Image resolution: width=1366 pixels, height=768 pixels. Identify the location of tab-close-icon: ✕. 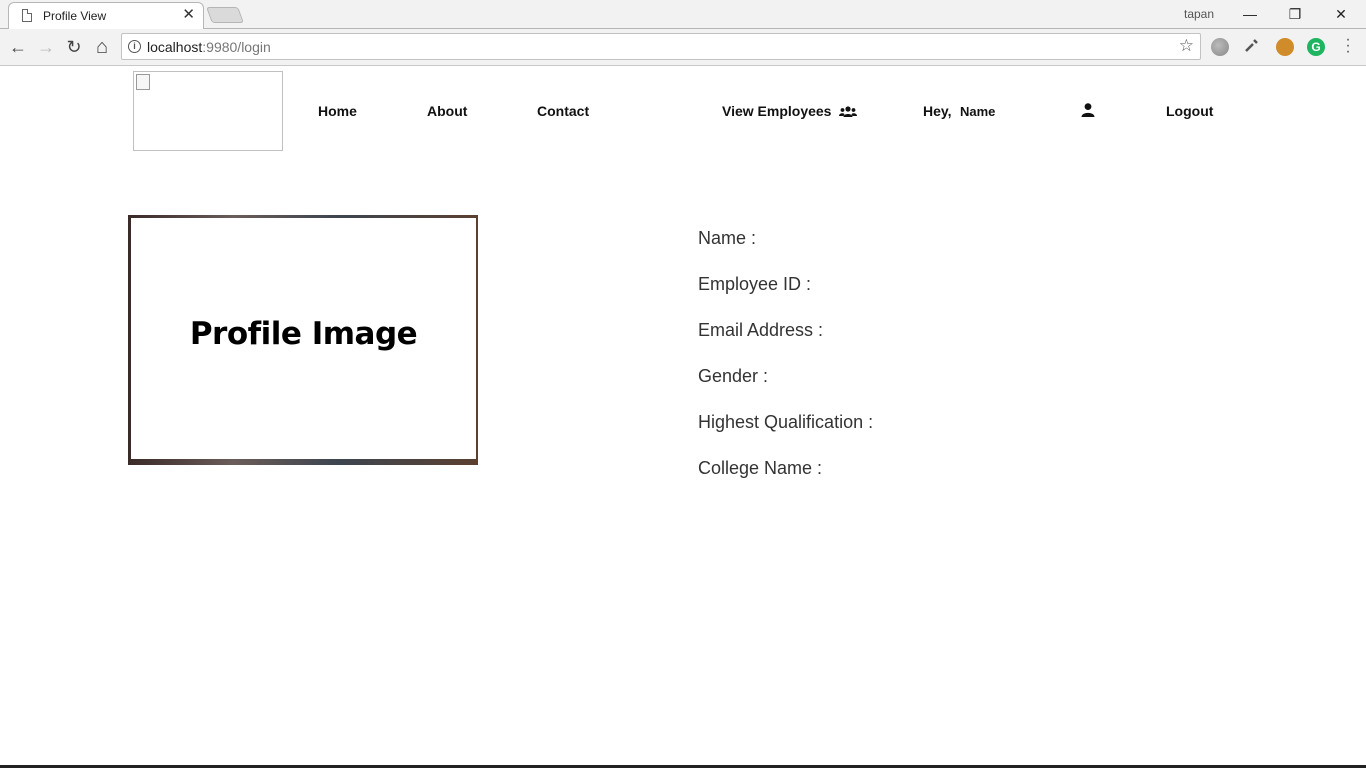
(188, 15).